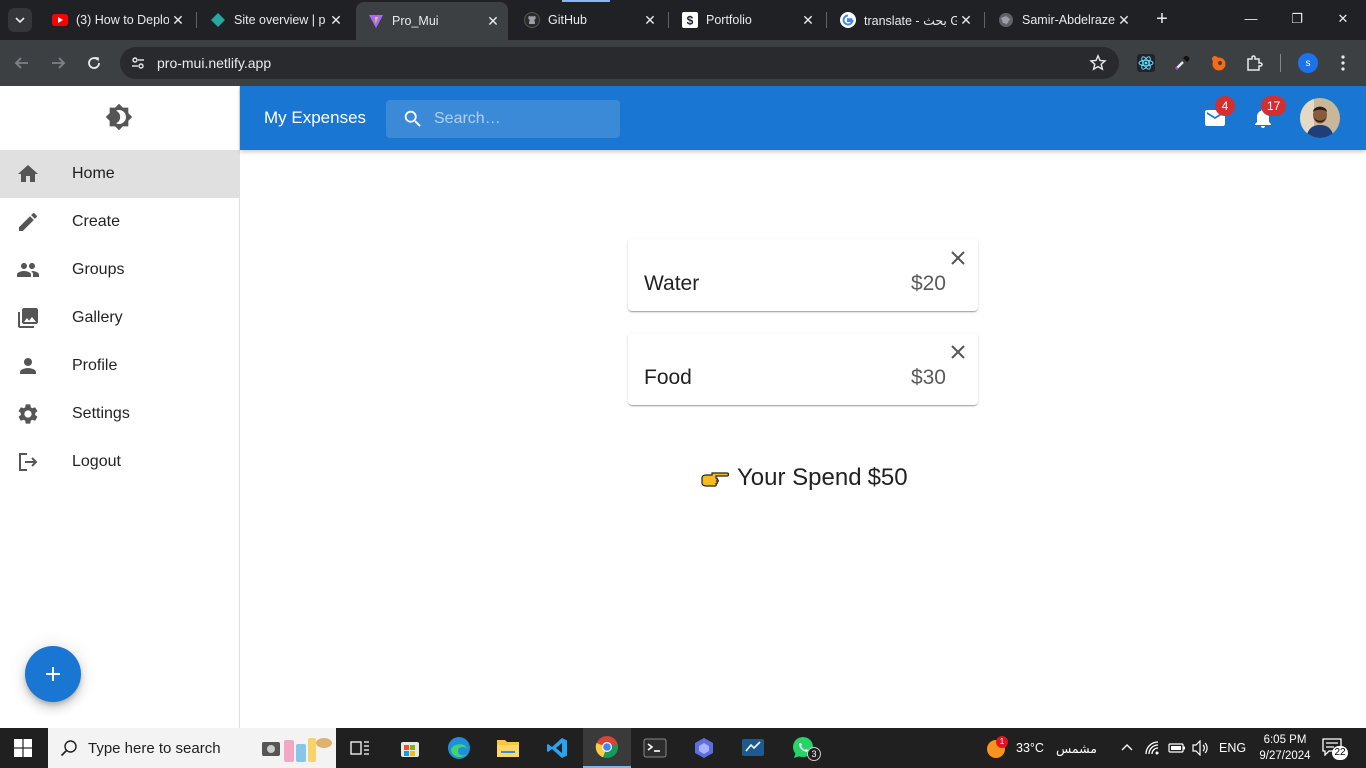 Image resolution: width=1366 pixels, height=768 pixels. I want to click on restore-button: ❐, so click(1297, 19).